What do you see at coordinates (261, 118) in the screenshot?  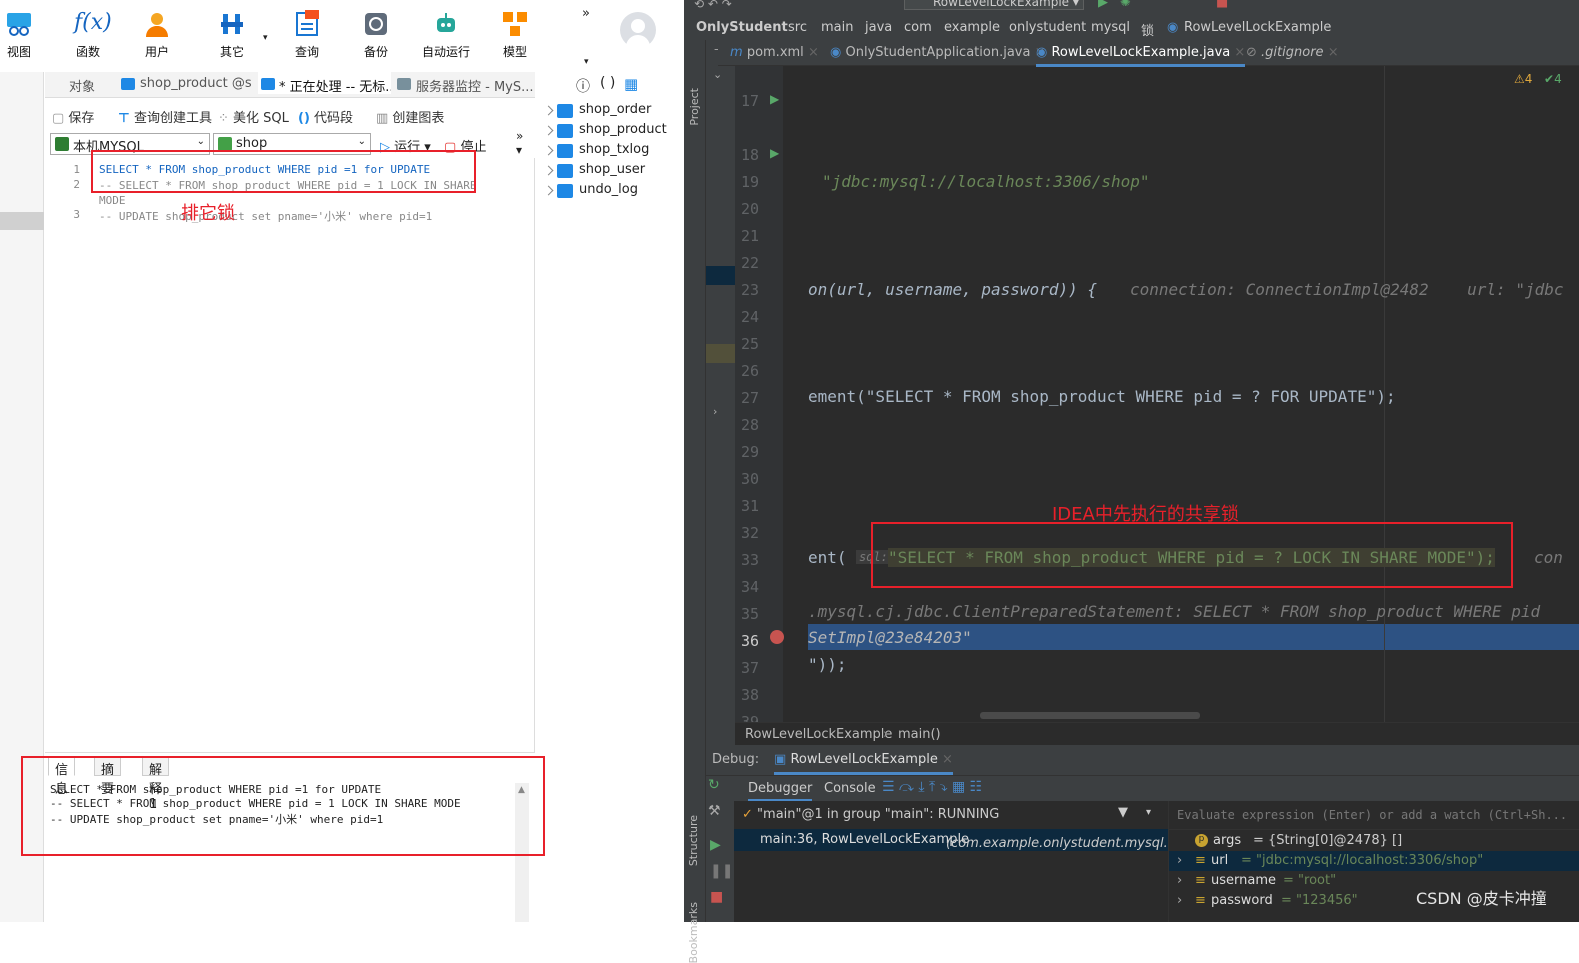 I see `beautify-label: 美化 SQL` at bounding box center [261, 118].